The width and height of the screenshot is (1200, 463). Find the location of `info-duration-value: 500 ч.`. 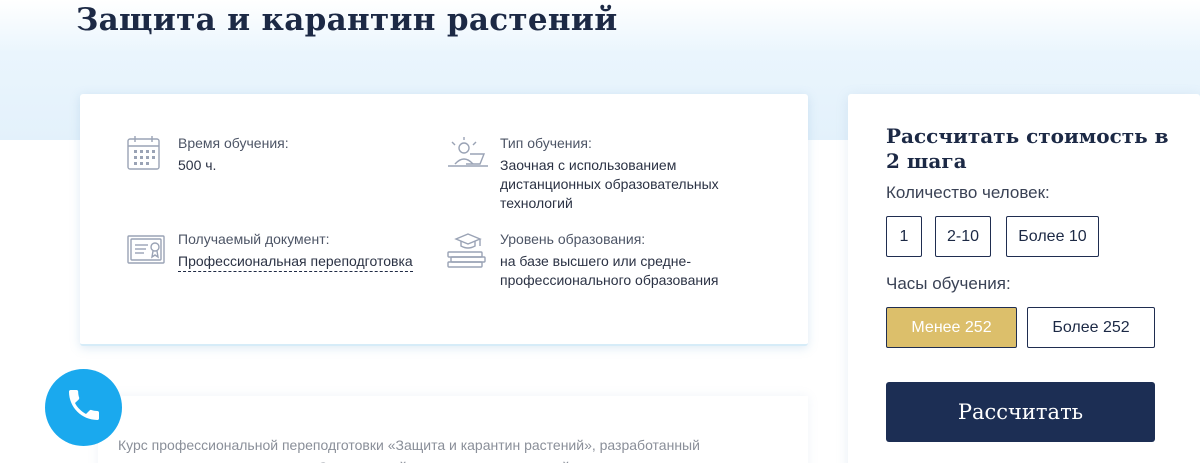

info-duration-value: 500 ч. is located at coordinates (197, 165).